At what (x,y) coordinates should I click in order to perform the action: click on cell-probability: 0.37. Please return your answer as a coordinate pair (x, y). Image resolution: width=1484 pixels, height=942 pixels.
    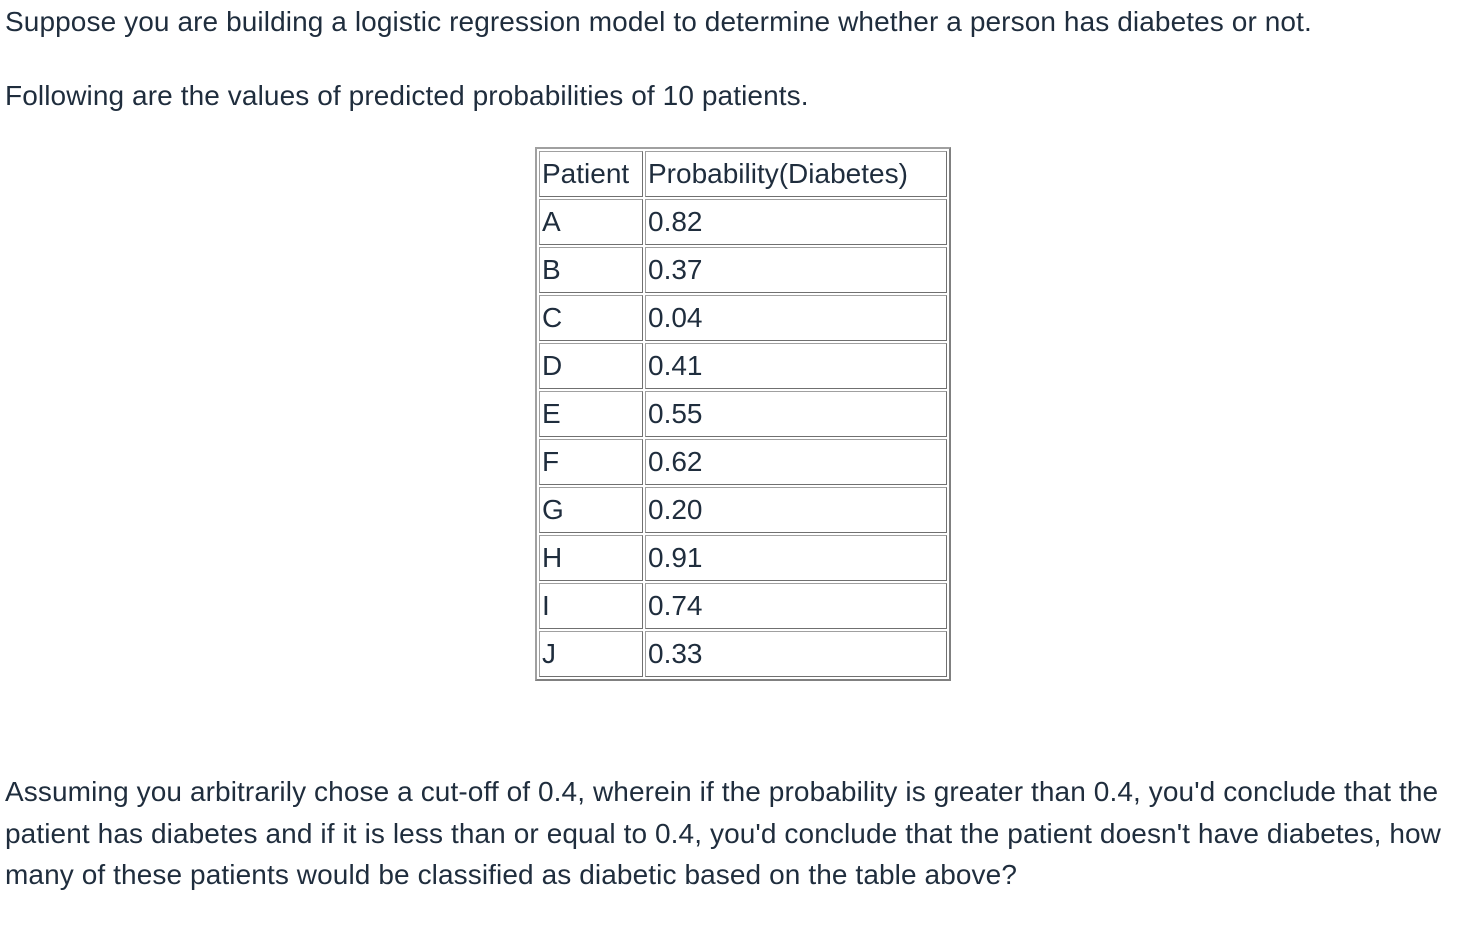
    Looking at the image, I should click on (796, 270).